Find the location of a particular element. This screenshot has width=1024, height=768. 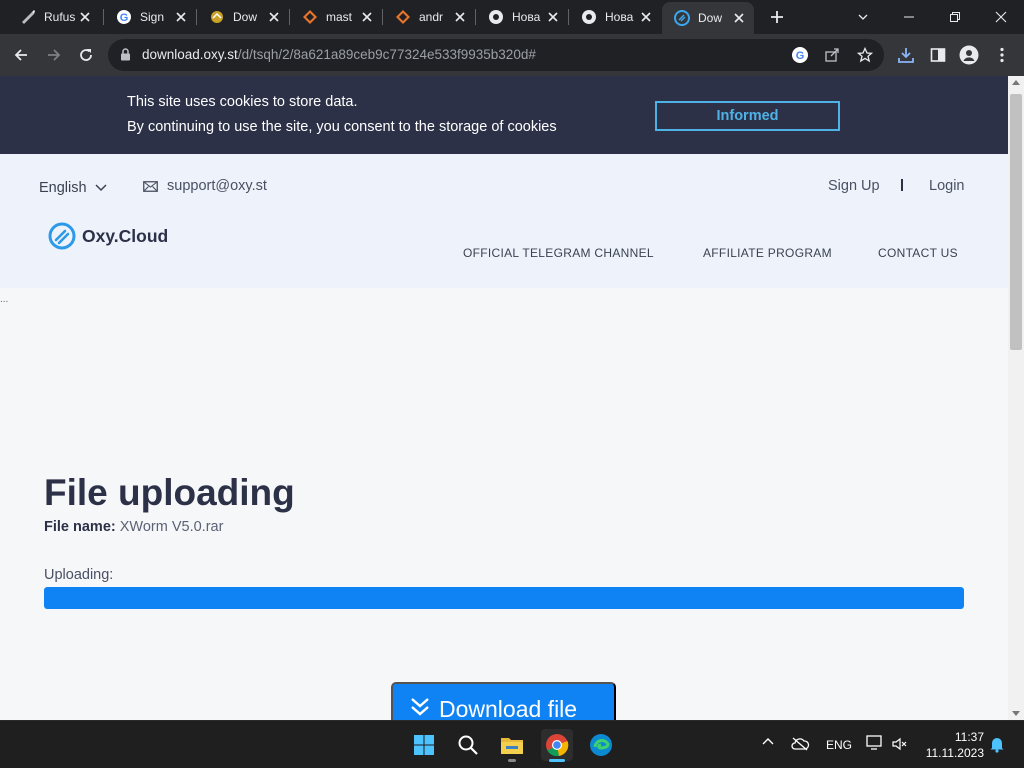

close-window-button is located at coordinates (1001, 17).